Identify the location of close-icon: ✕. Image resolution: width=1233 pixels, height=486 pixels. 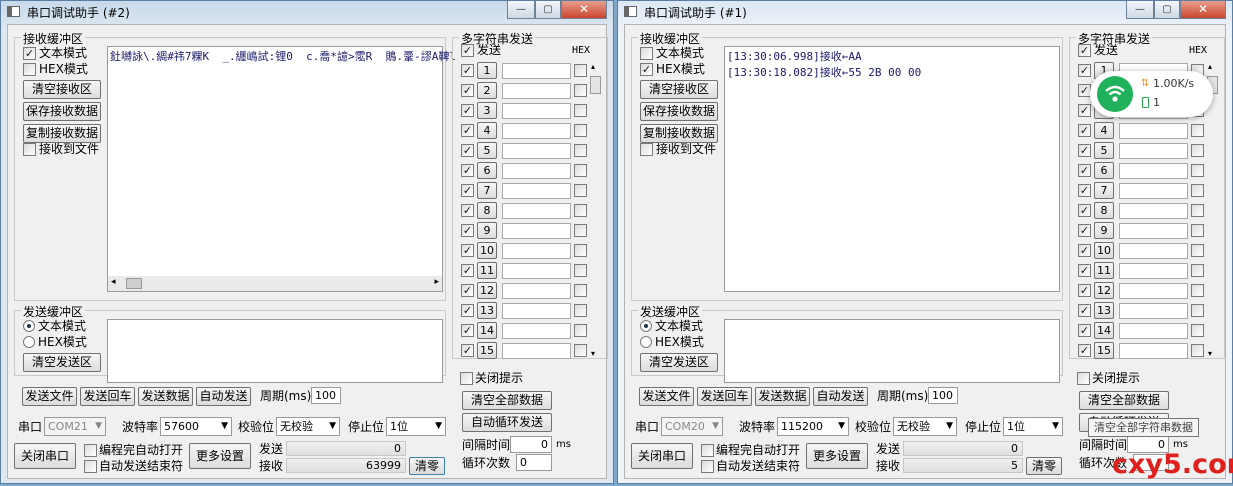
(584, 10).